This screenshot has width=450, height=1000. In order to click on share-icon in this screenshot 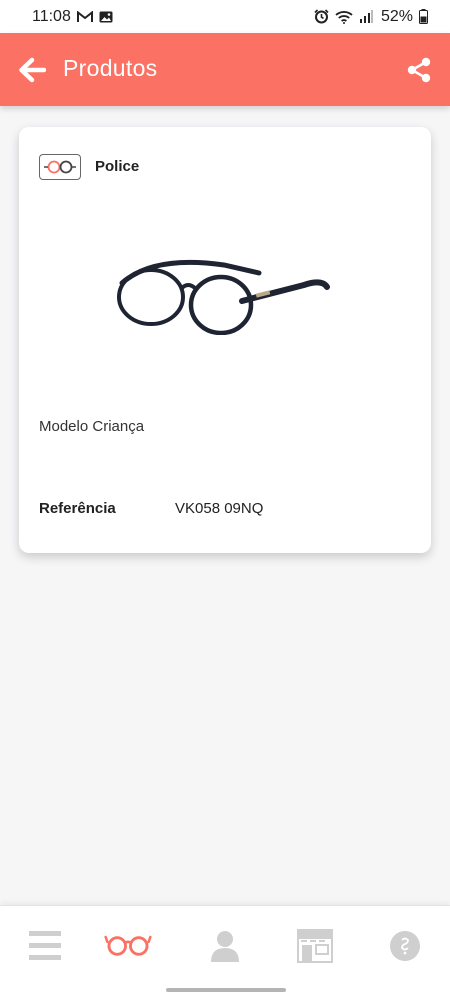, I will do `click(419, 70)`.